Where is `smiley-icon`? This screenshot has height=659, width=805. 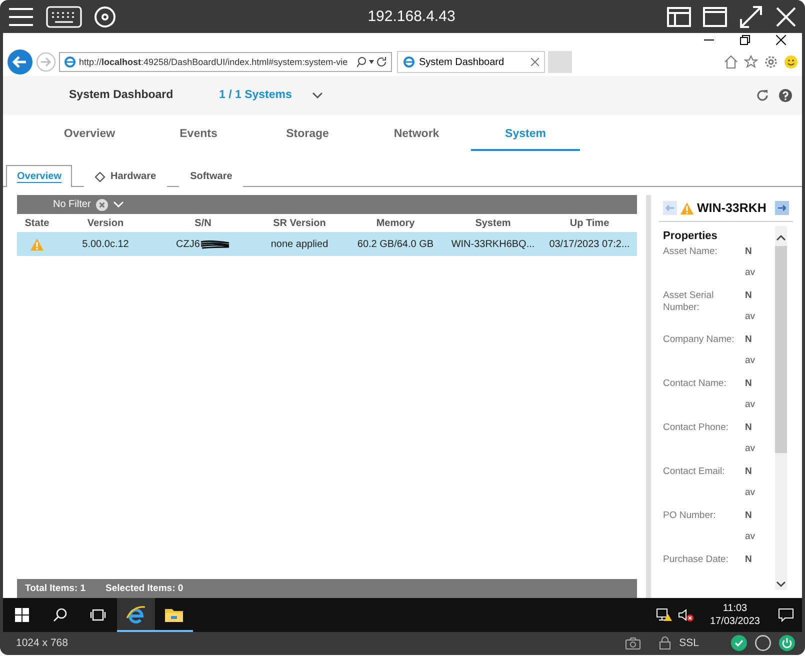 smiley-icon is located at coordinates (791, 62).